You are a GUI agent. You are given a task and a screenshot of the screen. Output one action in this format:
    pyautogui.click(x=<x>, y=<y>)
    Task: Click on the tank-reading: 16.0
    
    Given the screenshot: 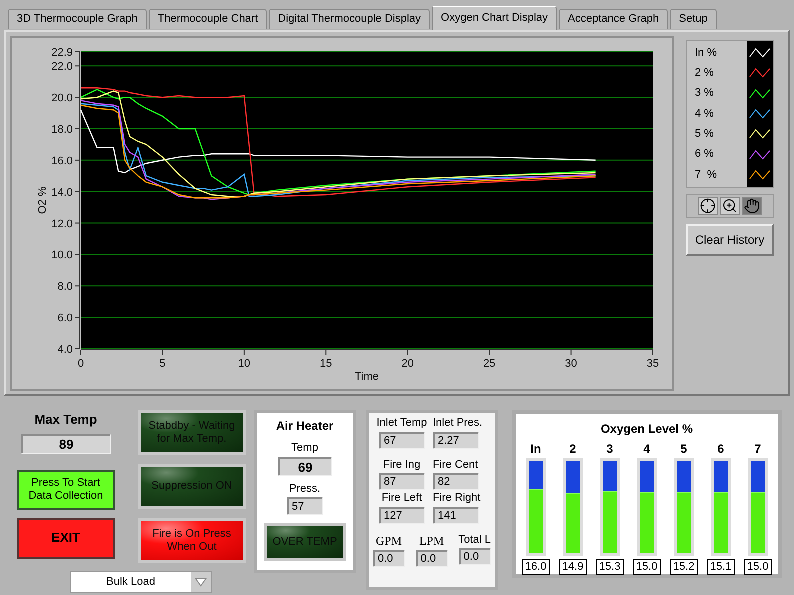 What is the action you would take?
    pyautogui.click(x=536, y=567)
    